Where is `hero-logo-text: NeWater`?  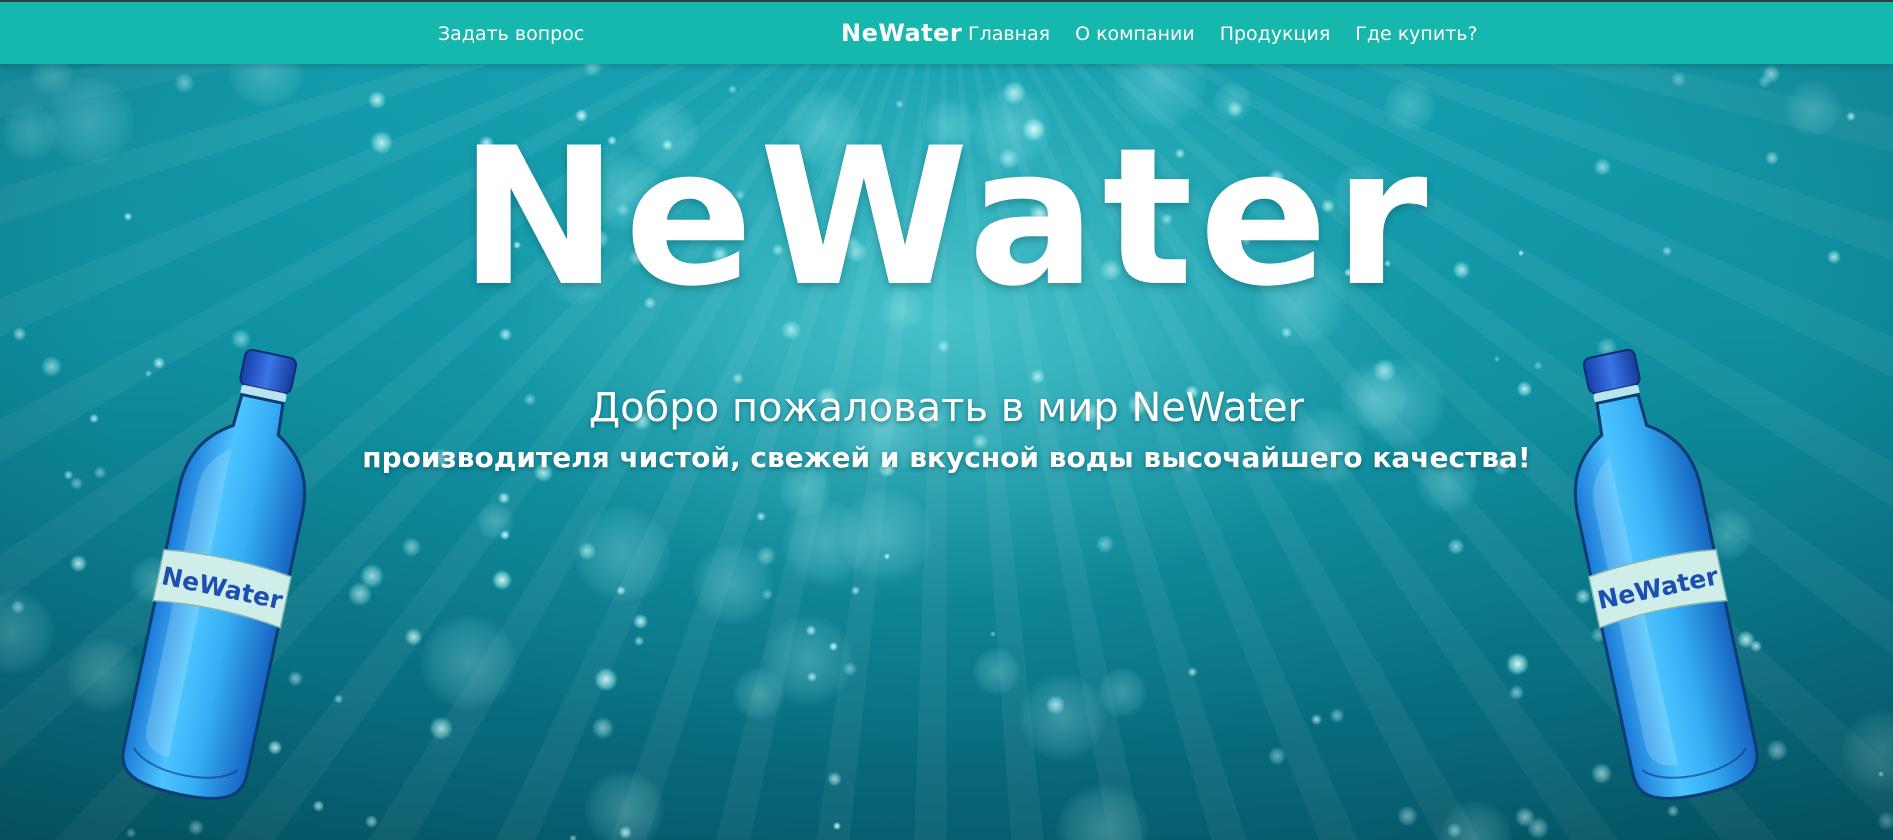 hero-logo-text: NeWater is located at coordinates (946, 217).